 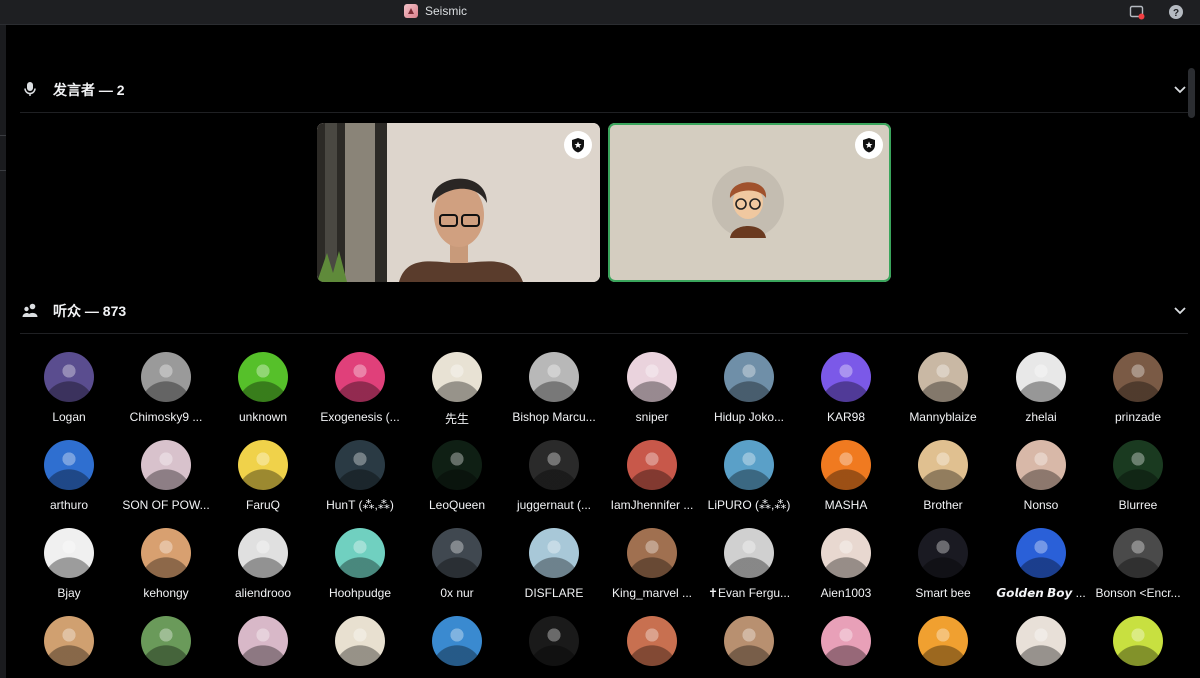 I want to click on speaker-video-tile, so click(x=458, y=202).